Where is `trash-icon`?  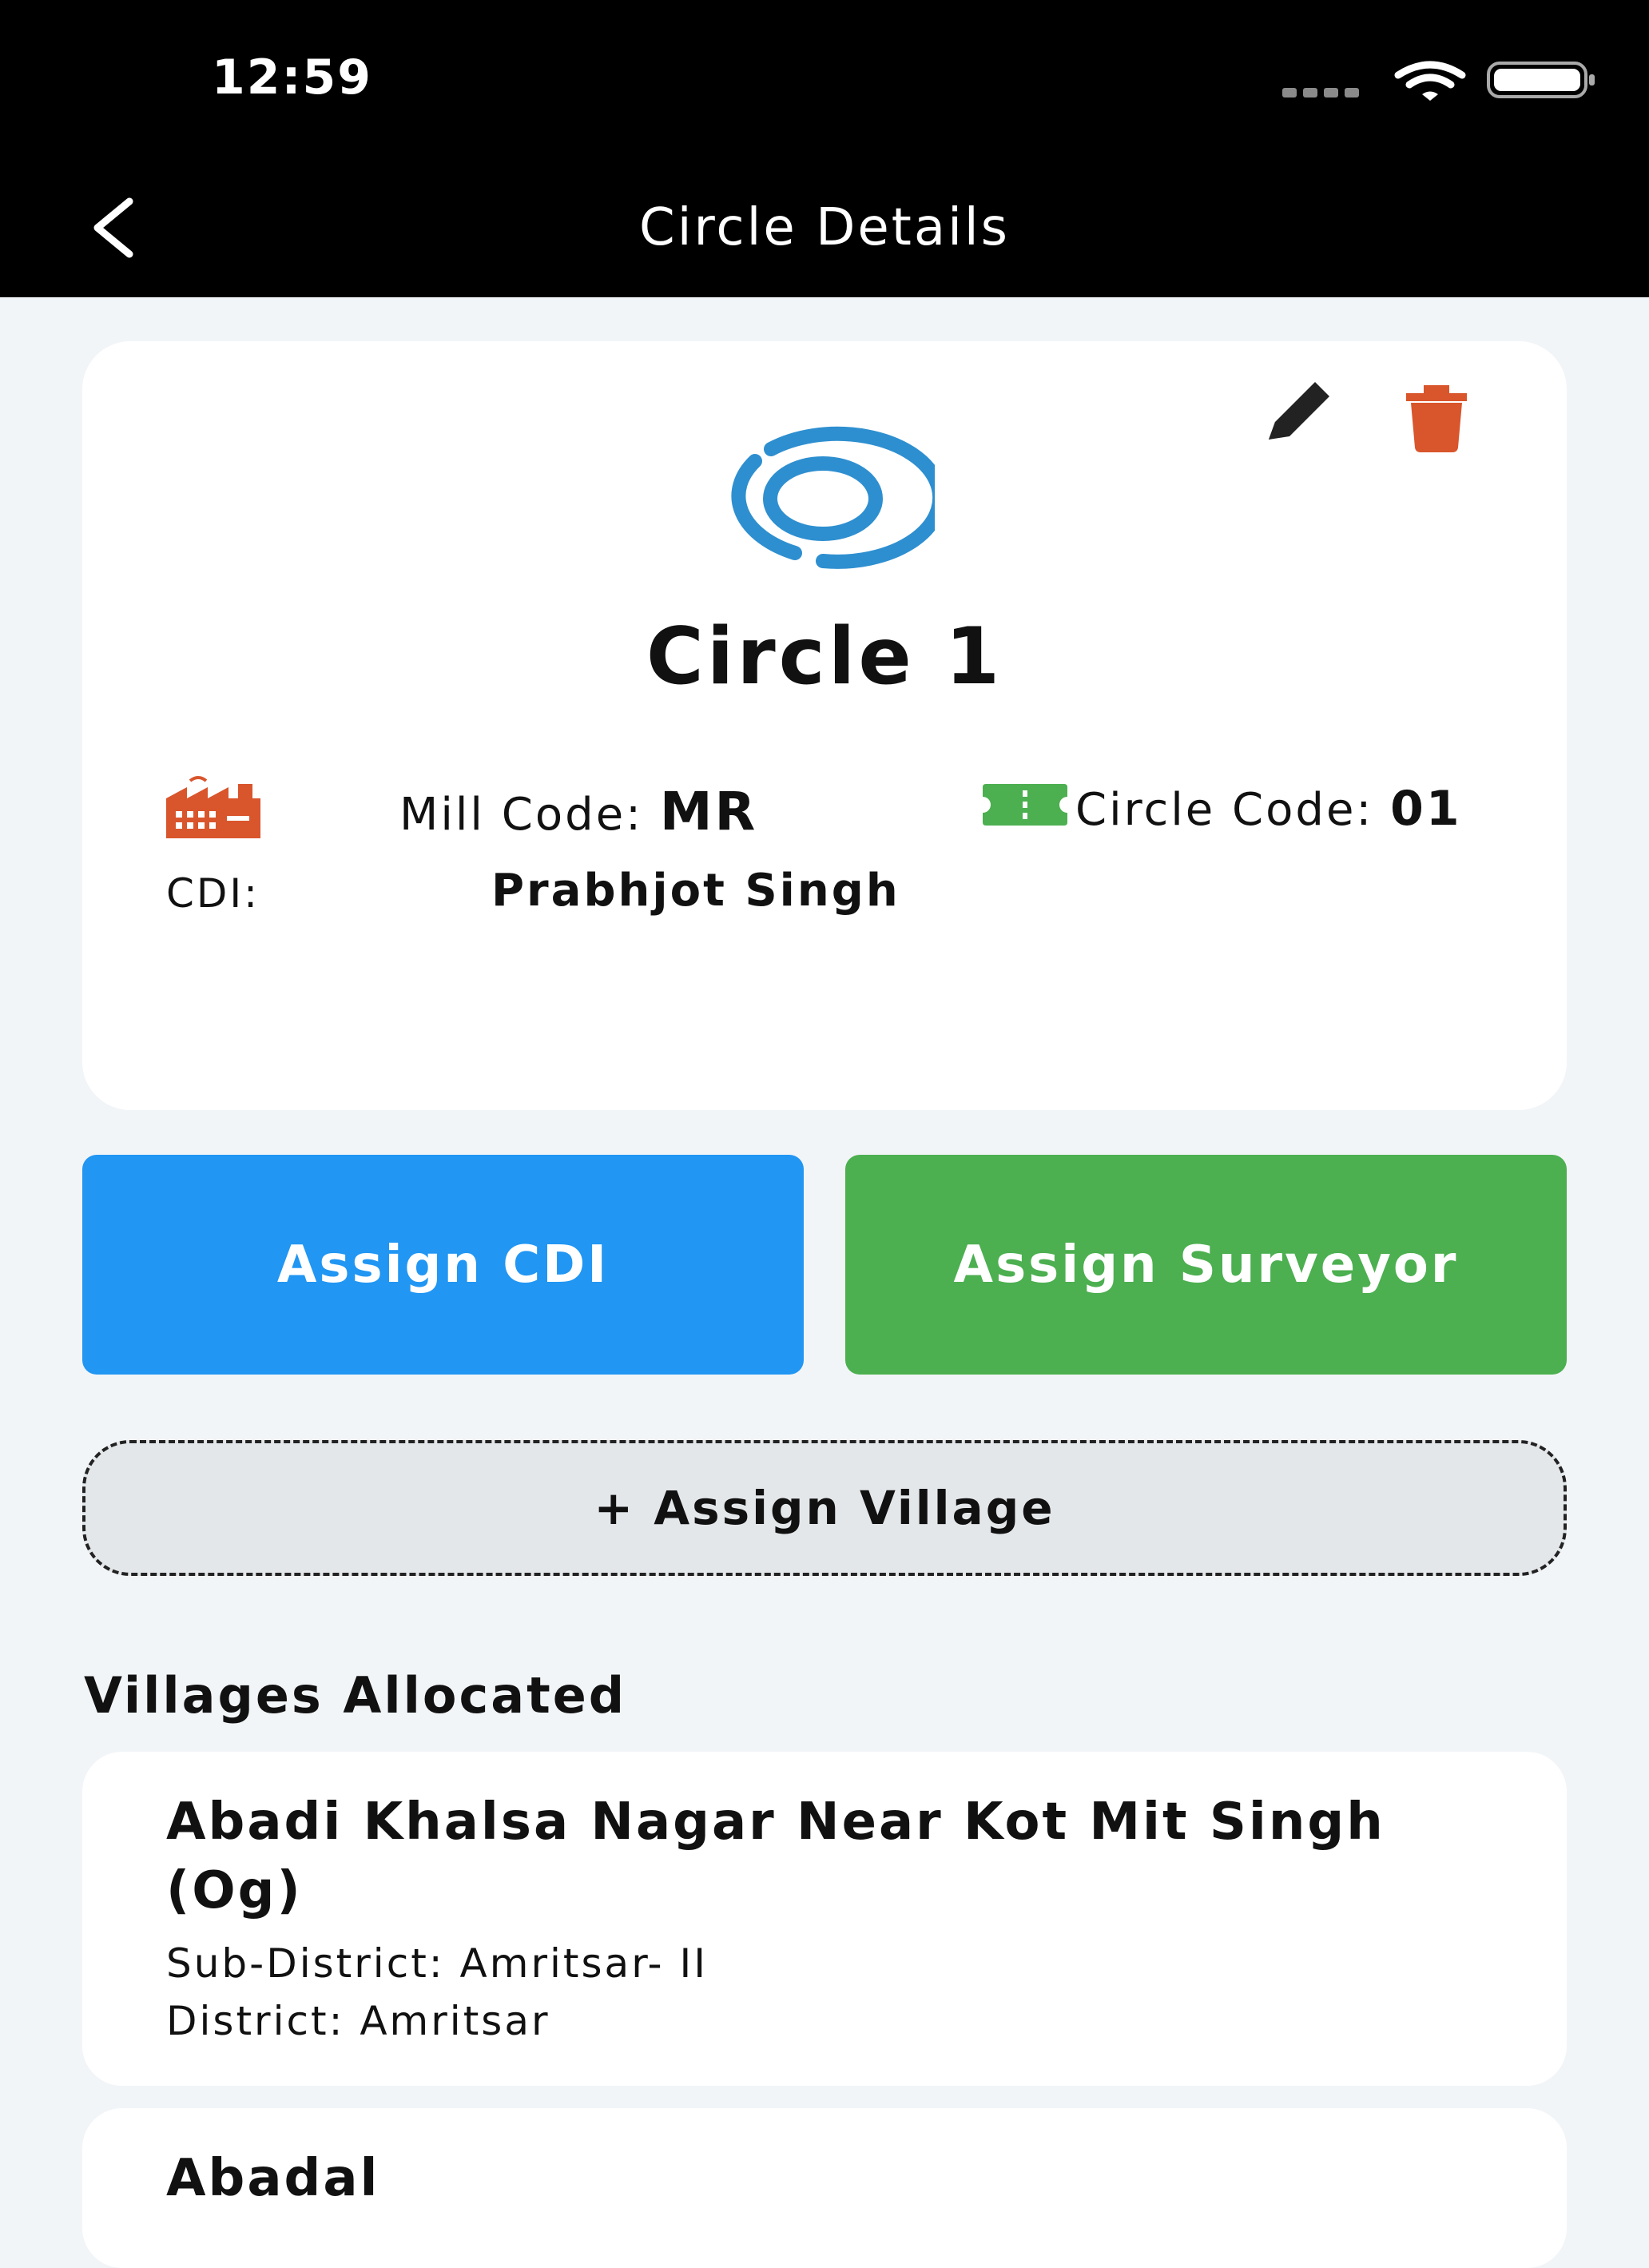
trash-icon is located at coordinates (1436, 418).